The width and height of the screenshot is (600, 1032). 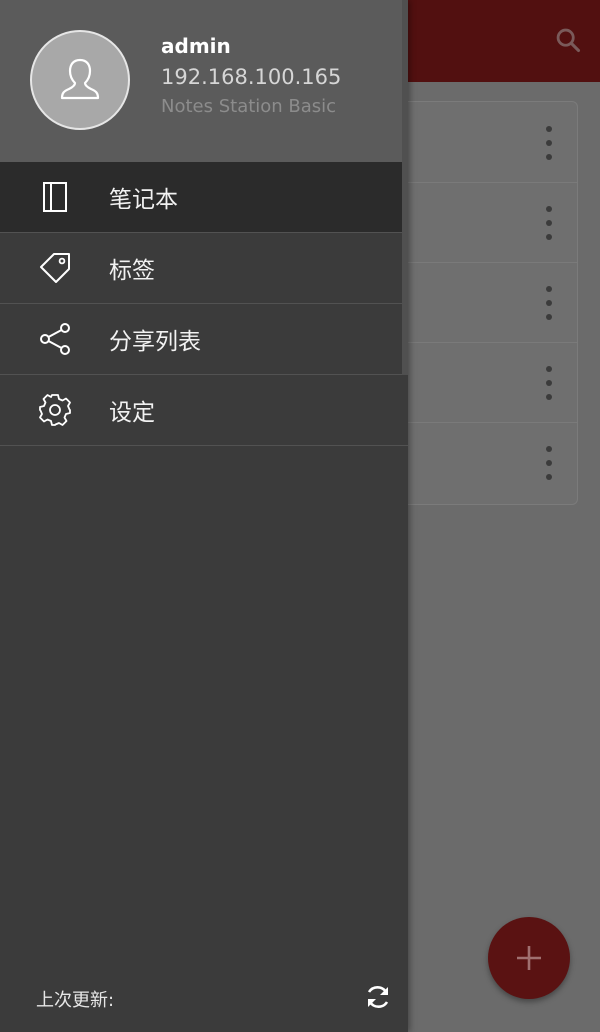 I want to click on server-address: 192.168.100.165, so click(x=251, y=77).